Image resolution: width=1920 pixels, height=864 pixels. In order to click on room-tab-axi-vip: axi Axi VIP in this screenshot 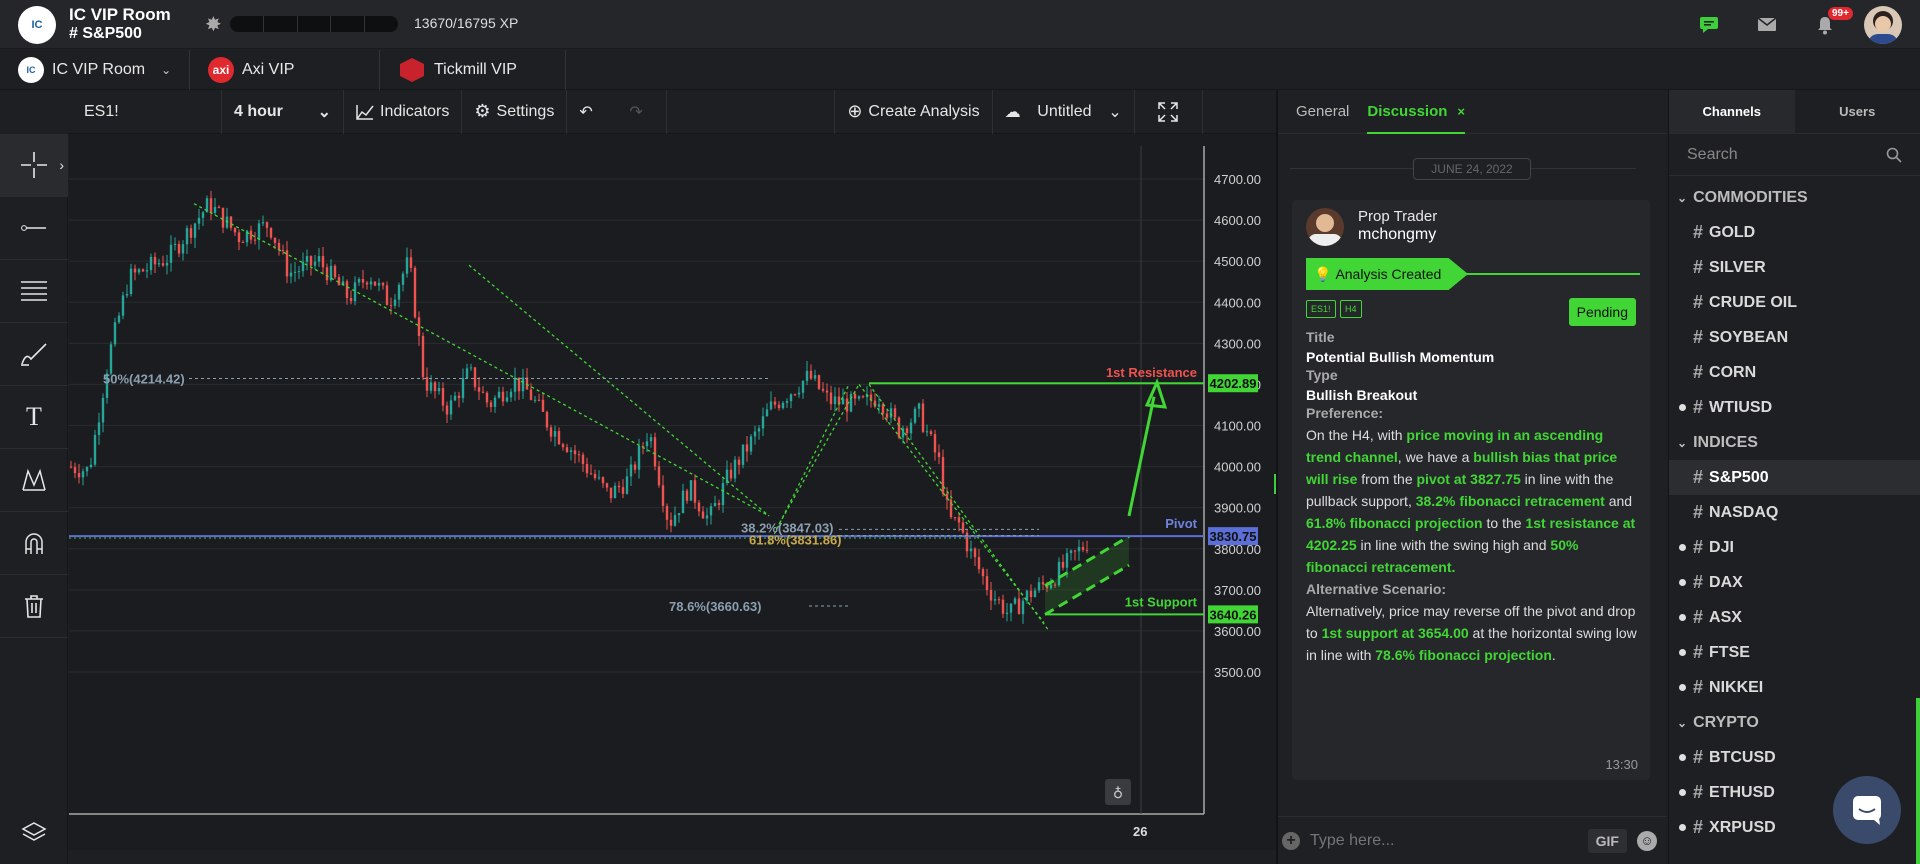, I will do `click(285, 70)`.